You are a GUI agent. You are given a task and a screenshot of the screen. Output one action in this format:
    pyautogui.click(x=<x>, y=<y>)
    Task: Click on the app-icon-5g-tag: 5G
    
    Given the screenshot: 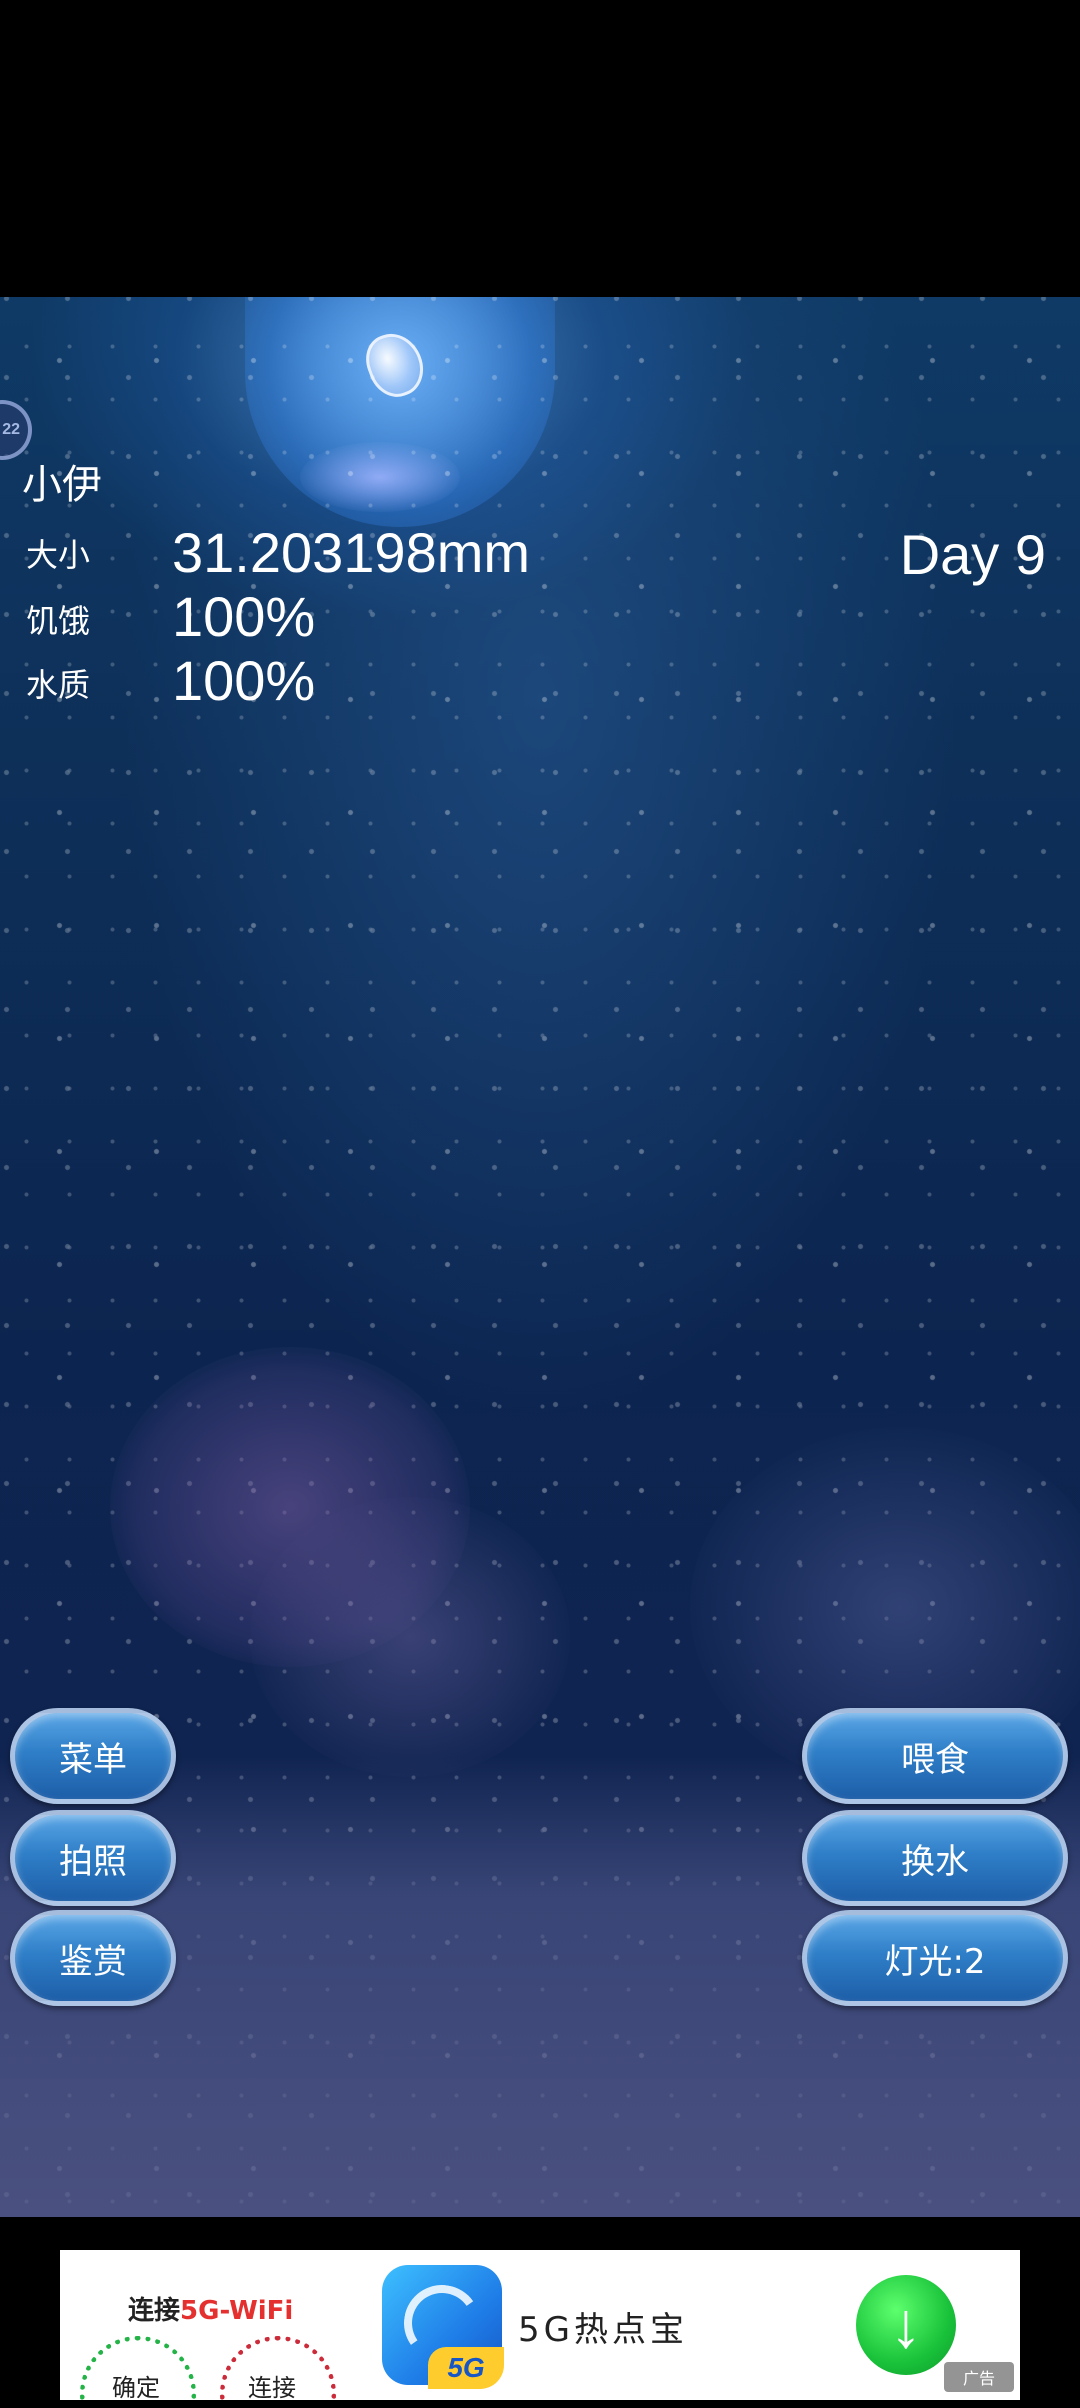 What is the action you would take?
    pyautogui.click(x=466, y=2368)
    